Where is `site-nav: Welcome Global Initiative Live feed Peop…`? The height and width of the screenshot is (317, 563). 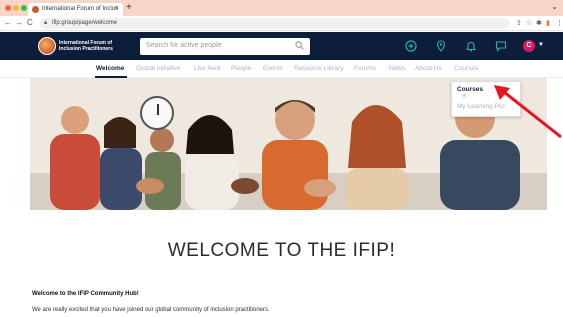
site-nav: Welcome Global Initiative Live feed Peop… is located at coordinates (281, 69).